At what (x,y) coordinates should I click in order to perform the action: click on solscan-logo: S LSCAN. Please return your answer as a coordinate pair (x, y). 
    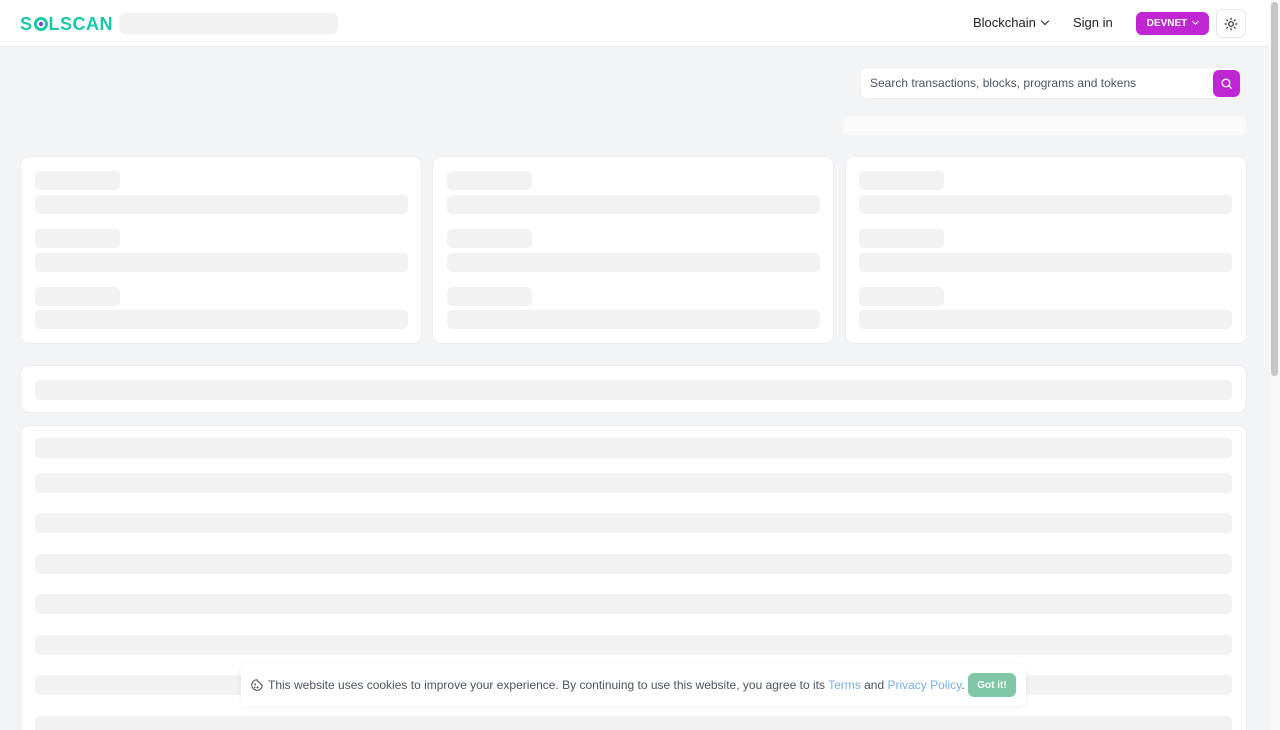
    Looking at the image, I should click on (66, 24).